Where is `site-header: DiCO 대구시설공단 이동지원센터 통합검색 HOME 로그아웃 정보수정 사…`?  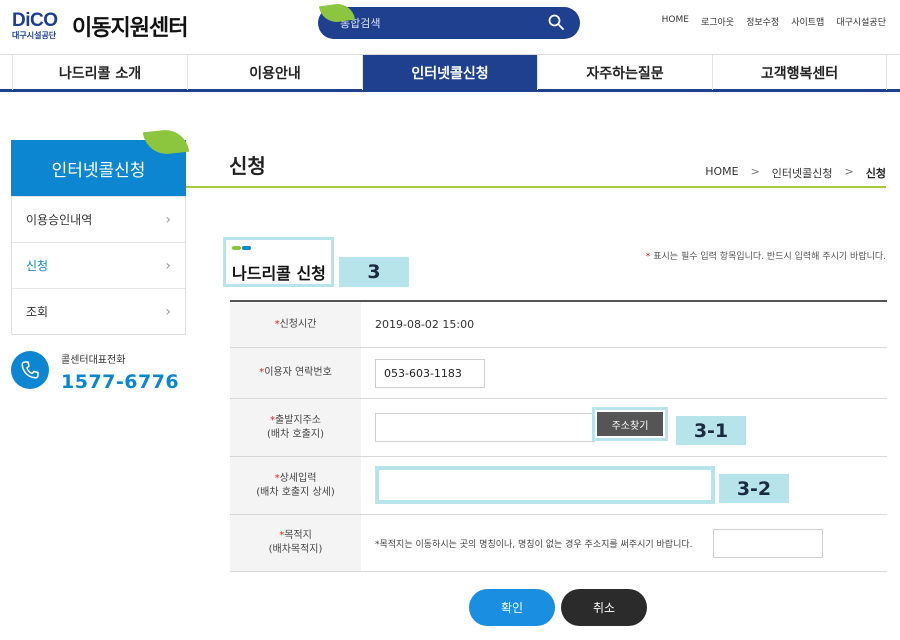 site-header: DiCO 대구시설공단 이동지원센터 통합검색 HOME 로그아웃 정보수정 사… is located at coordinates (450, 27).